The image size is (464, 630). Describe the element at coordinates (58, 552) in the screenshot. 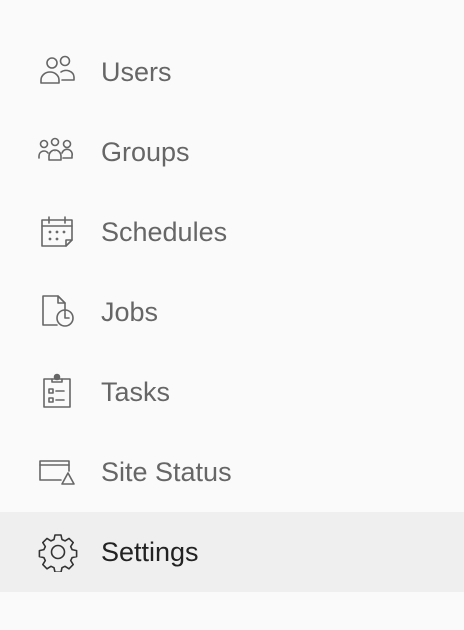

I see `gear-icon` at that location.